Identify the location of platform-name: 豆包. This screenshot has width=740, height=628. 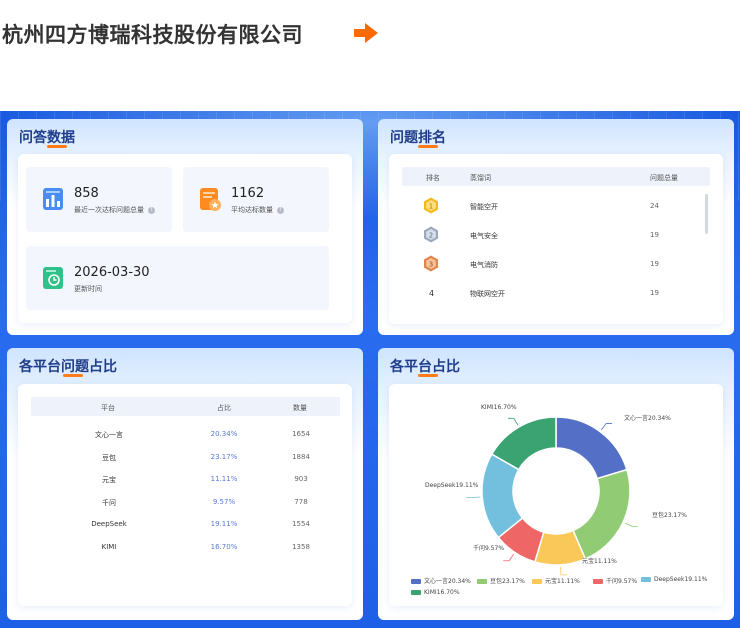
(109, 457).